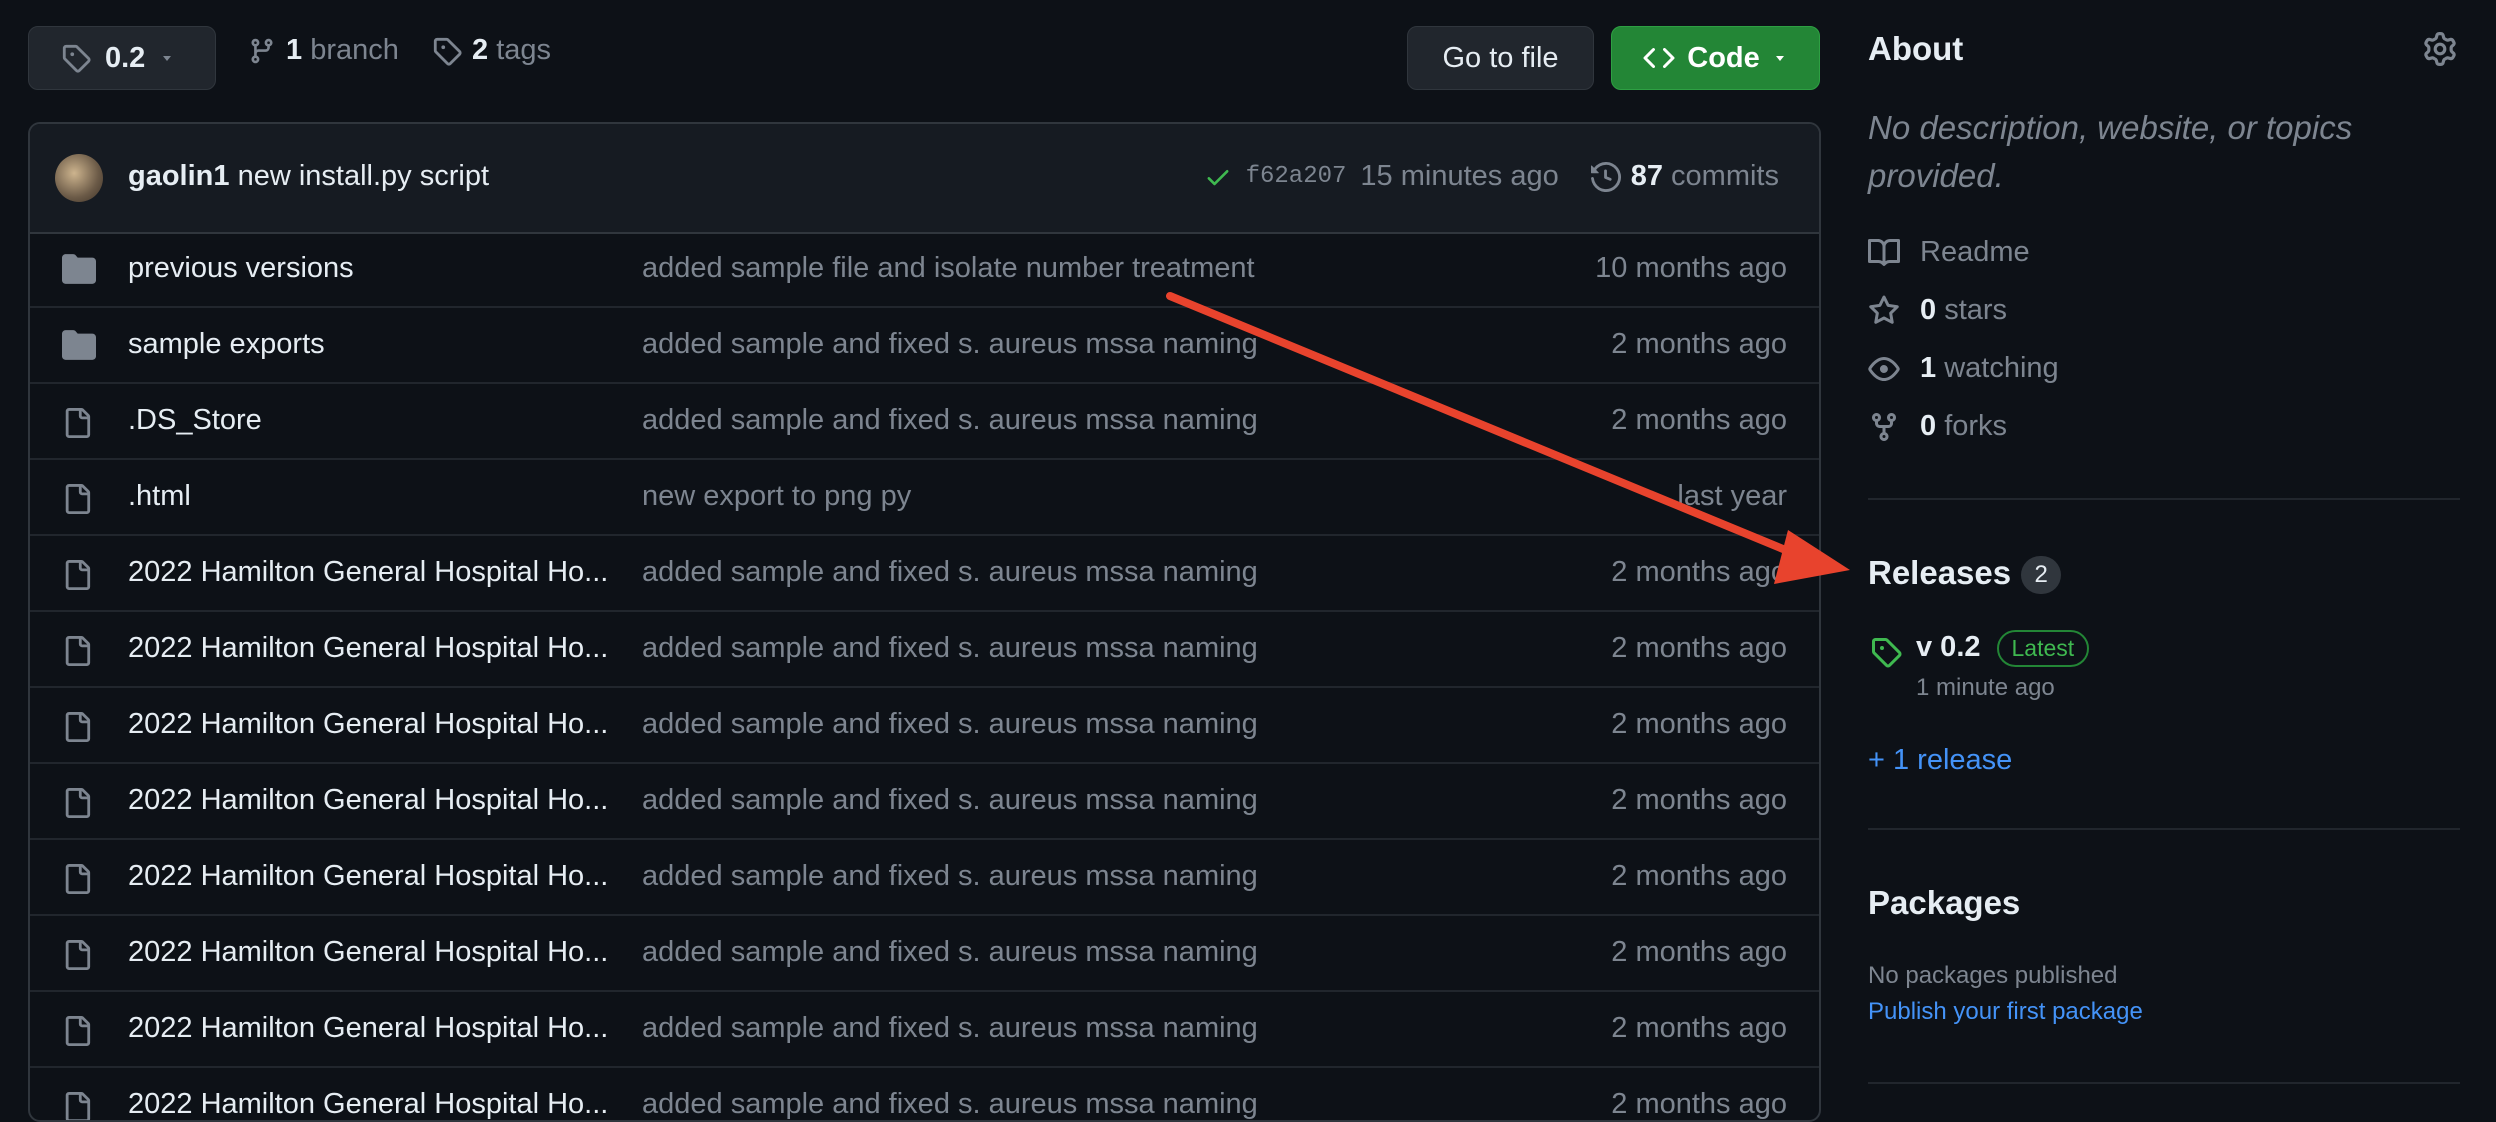  I want to click on file-name: sample exports, so click(383, 344).